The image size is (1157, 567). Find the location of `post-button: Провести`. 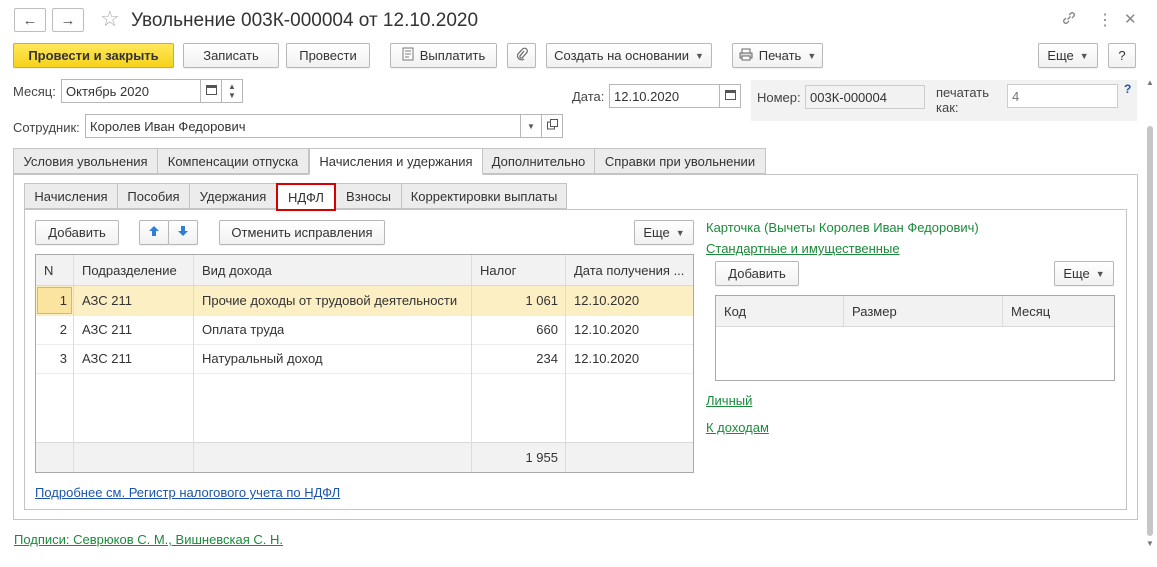

post-button: Провести is located at coordinates (328, 55).